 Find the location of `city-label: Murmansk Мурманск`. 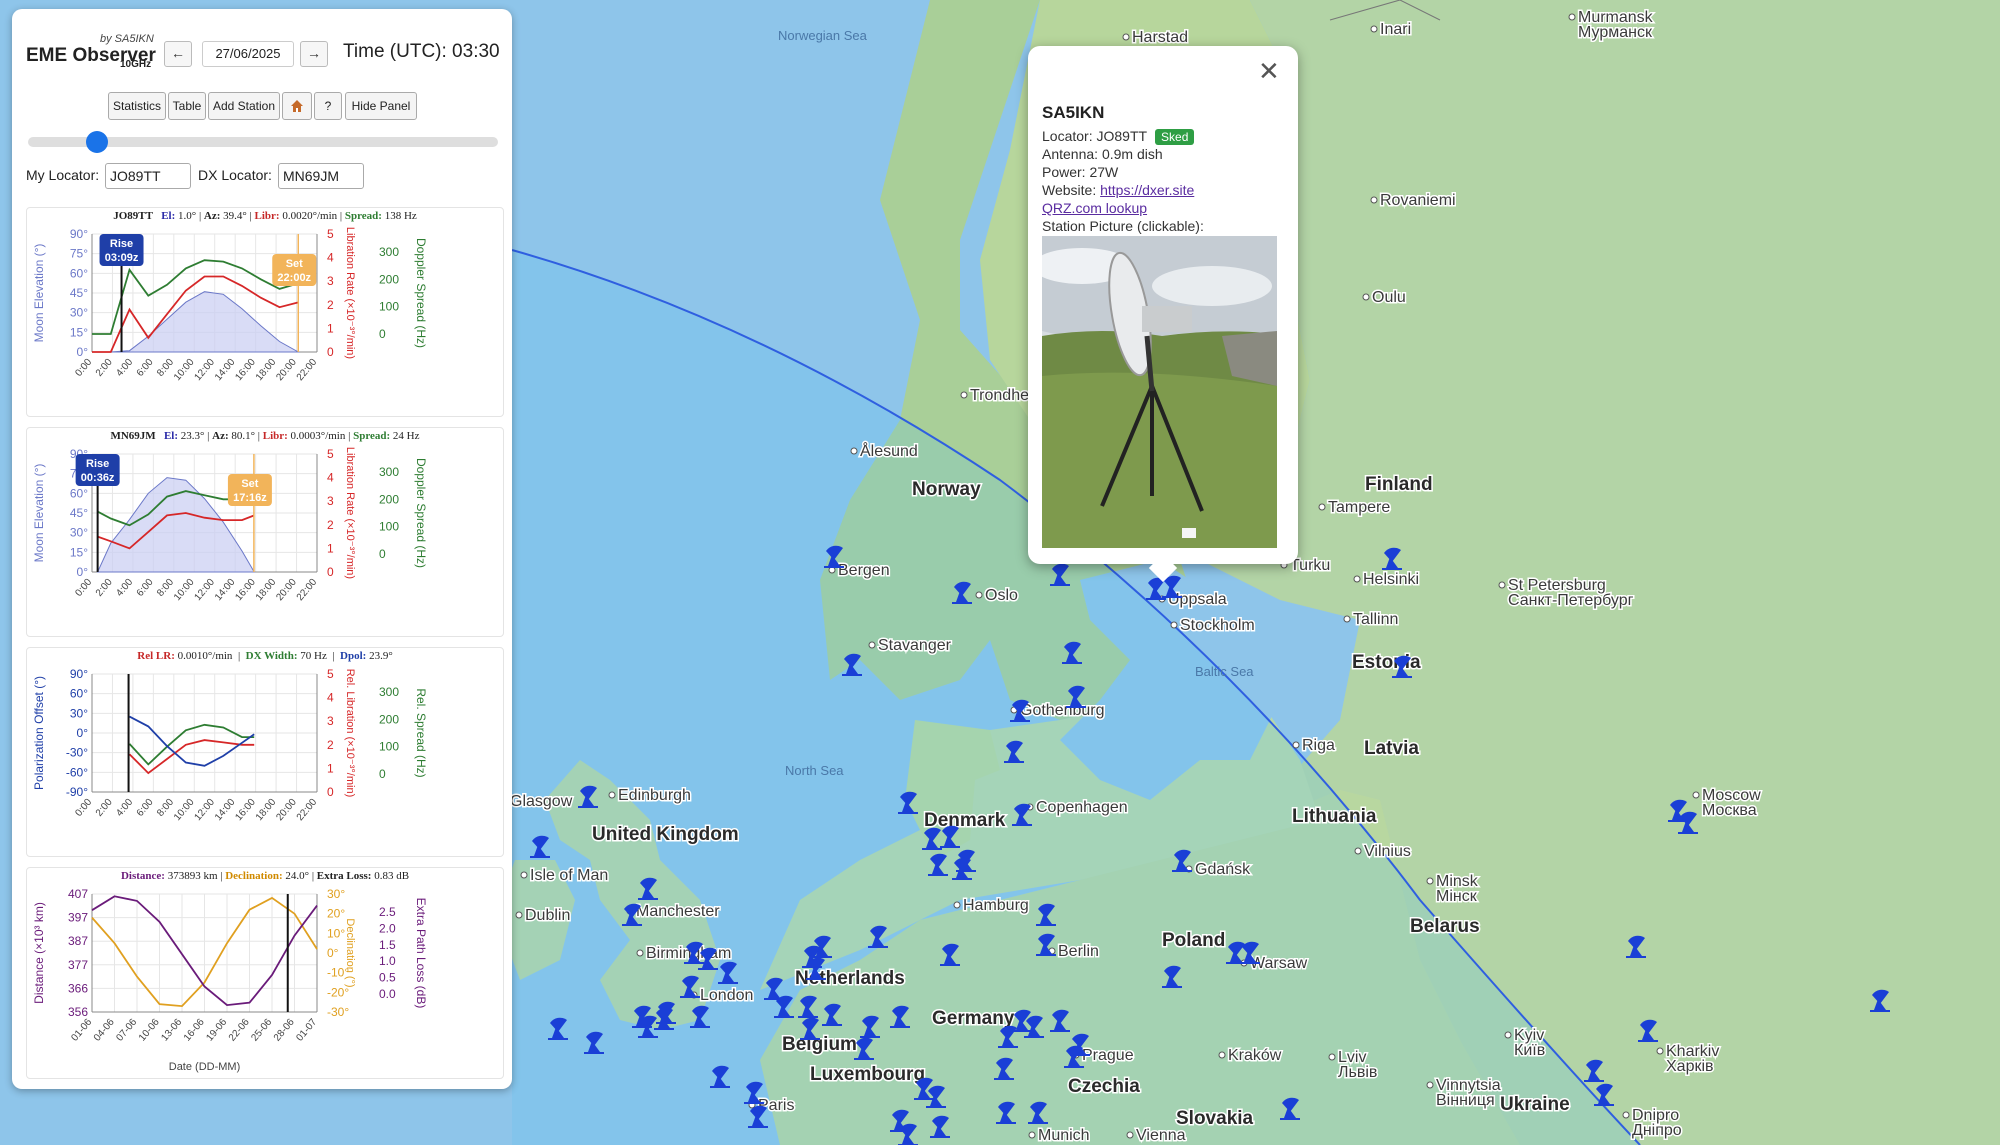

city-label: Murmansk Мурманск is located at coordinates (1616, 25).